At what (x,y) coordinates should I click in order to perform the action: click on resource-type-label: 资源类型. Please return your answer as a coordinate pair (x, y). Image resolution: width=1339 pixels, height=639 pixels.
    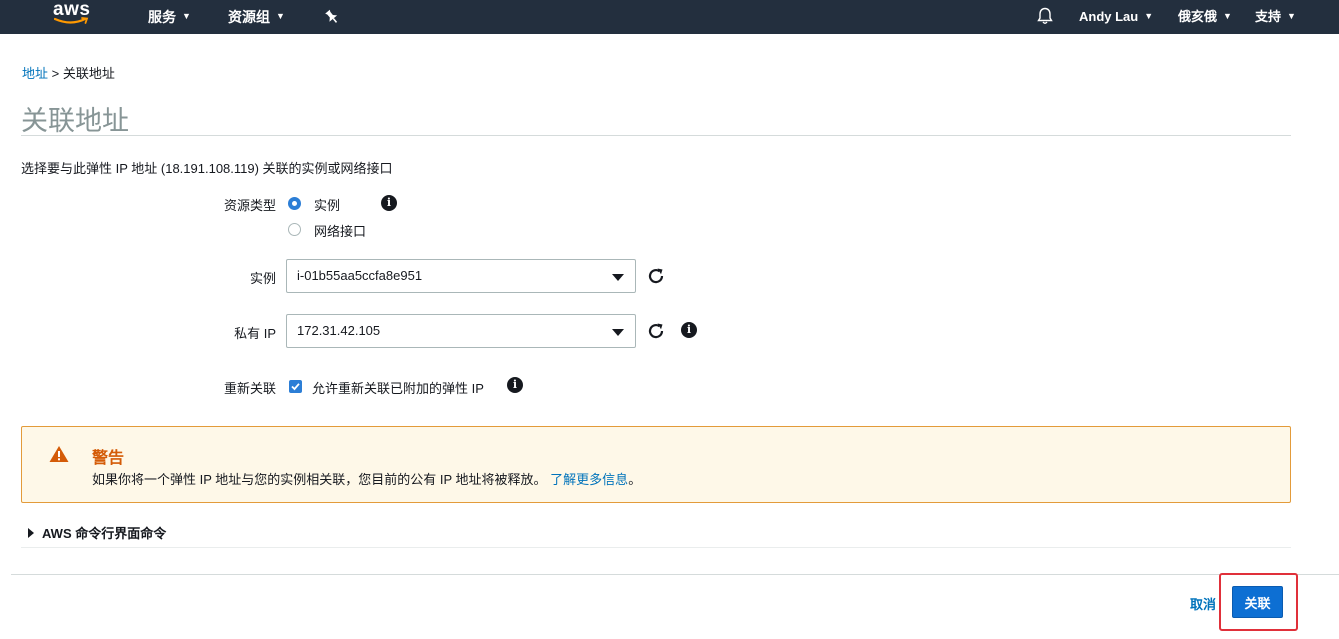
    Looking at the image, I should click on (249, 205).